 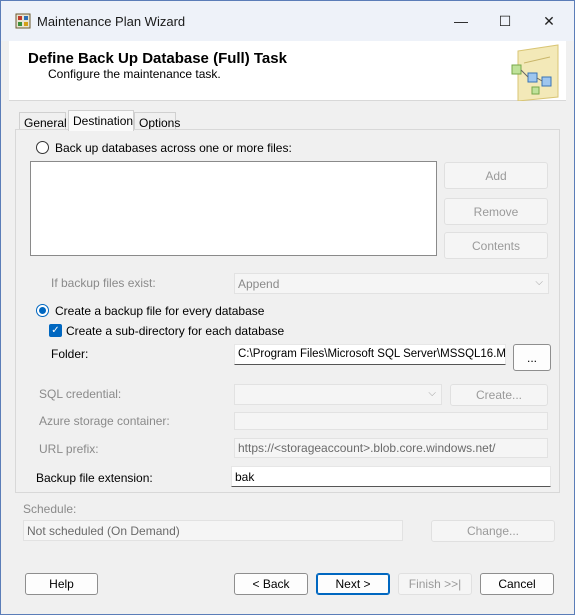 What do you see at coordinates (157, 121) in the screenshot?
I see `tab-options: Options` at bounding box center [157, 121].